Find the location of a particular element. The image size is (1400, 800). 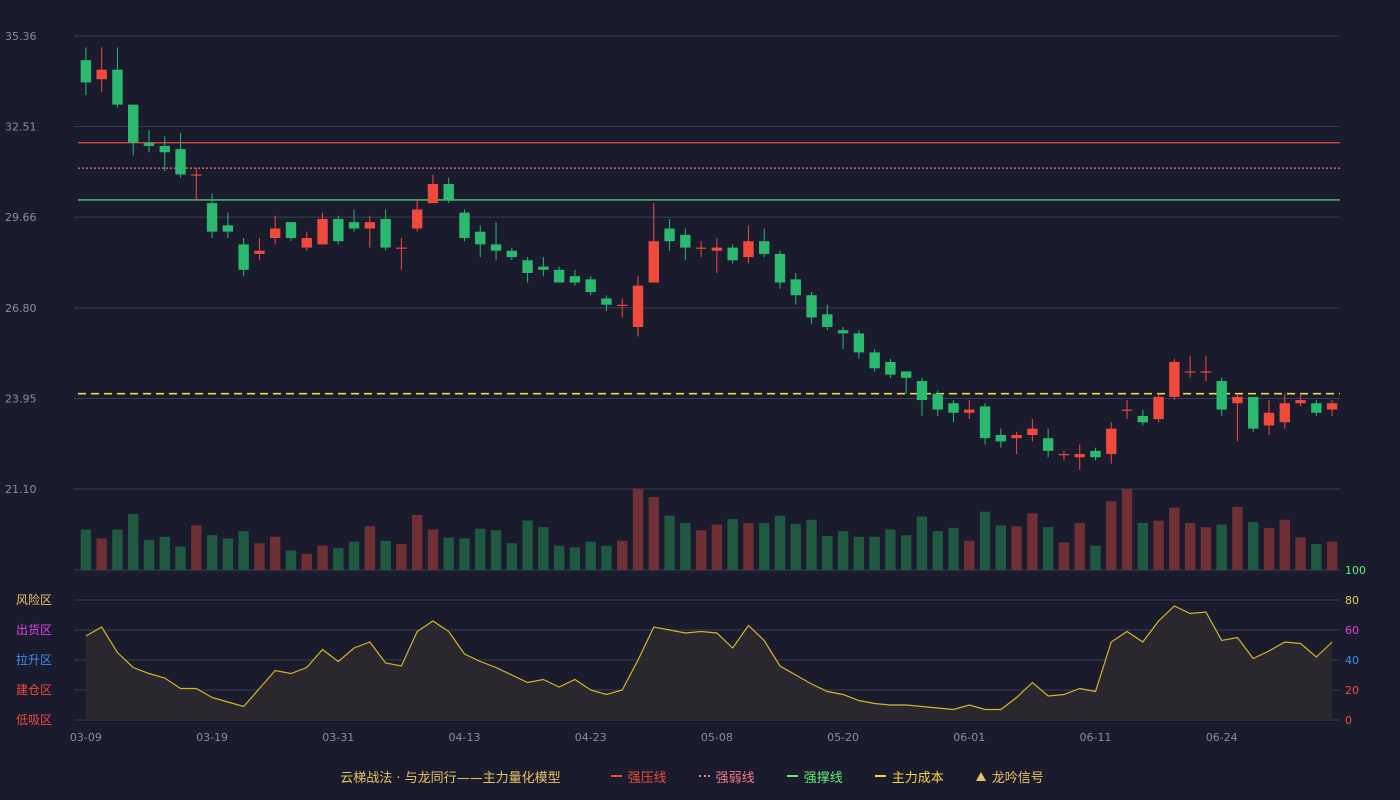

price-tick-label: 29.66 is located at coordinates (21, 217).